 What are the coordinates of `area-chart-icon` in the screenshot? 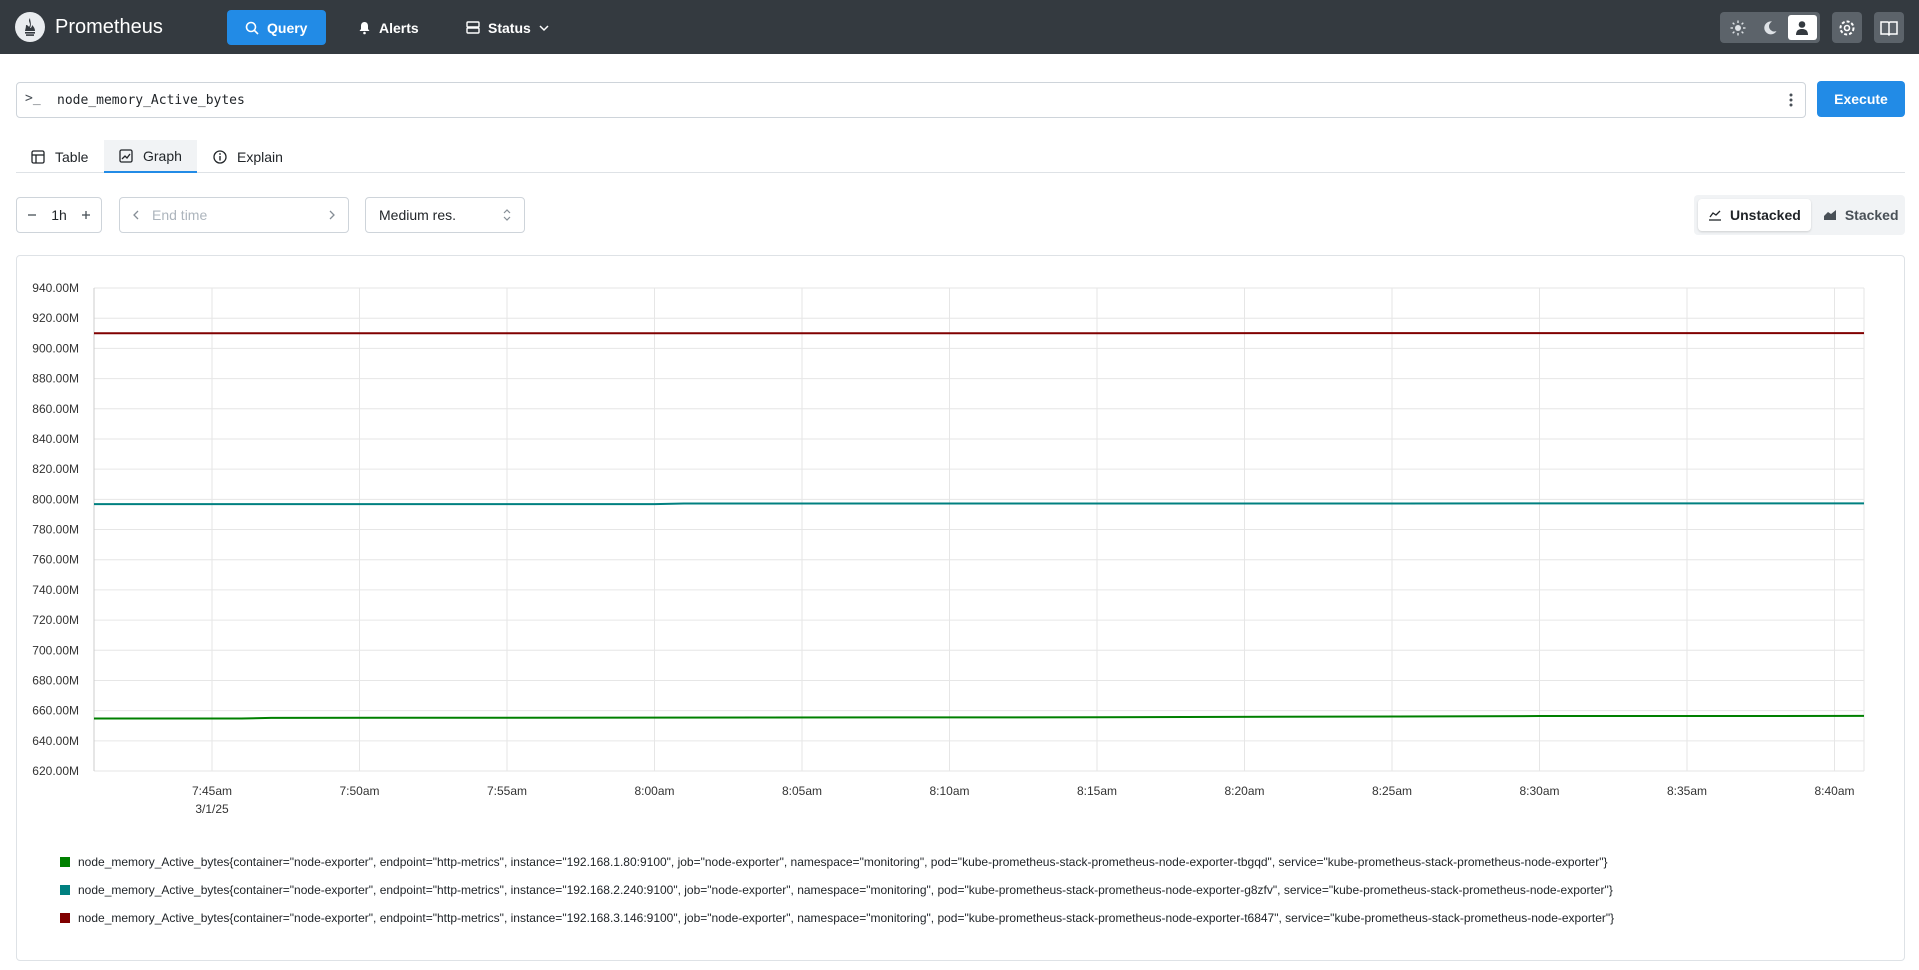 It's located at (1829, 215).